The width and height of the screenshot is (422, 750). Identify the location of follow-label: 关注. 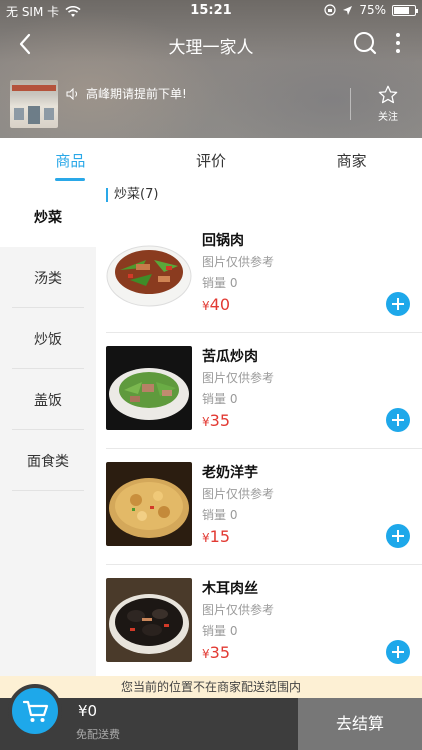
(388, 117).